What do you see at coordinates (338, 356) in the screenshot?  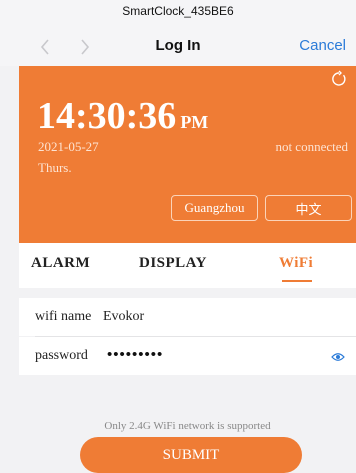 I see `eye-icon` at bounding box center [338, 356].